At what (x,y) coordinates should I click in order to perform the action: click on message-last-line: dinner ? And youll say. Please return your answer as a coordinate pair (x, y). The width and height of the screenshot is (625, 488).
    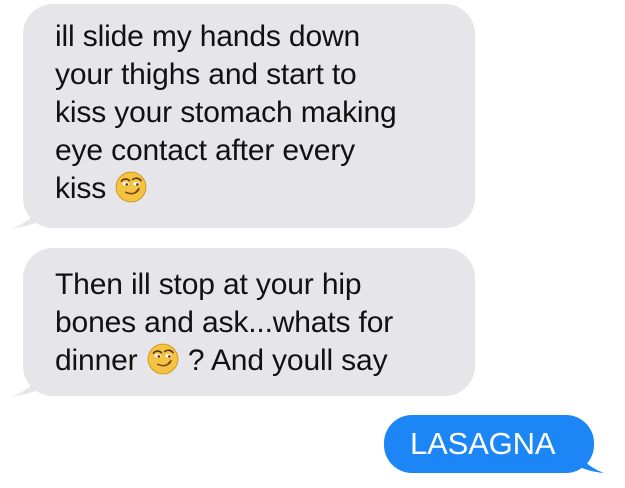
    Looking at the image, I should click on (253, 361).